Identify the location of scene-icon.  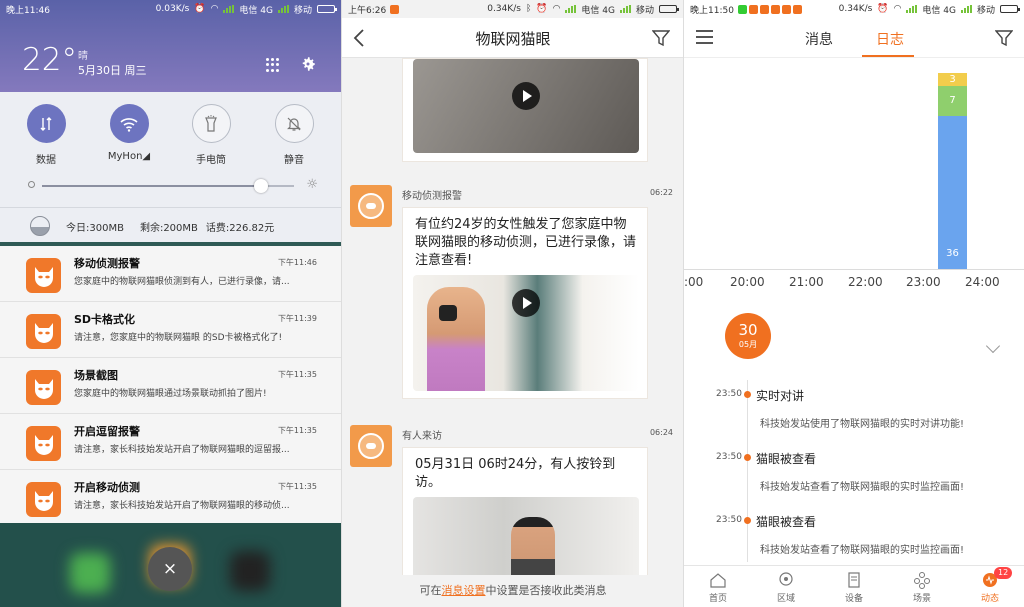
(922, 580).